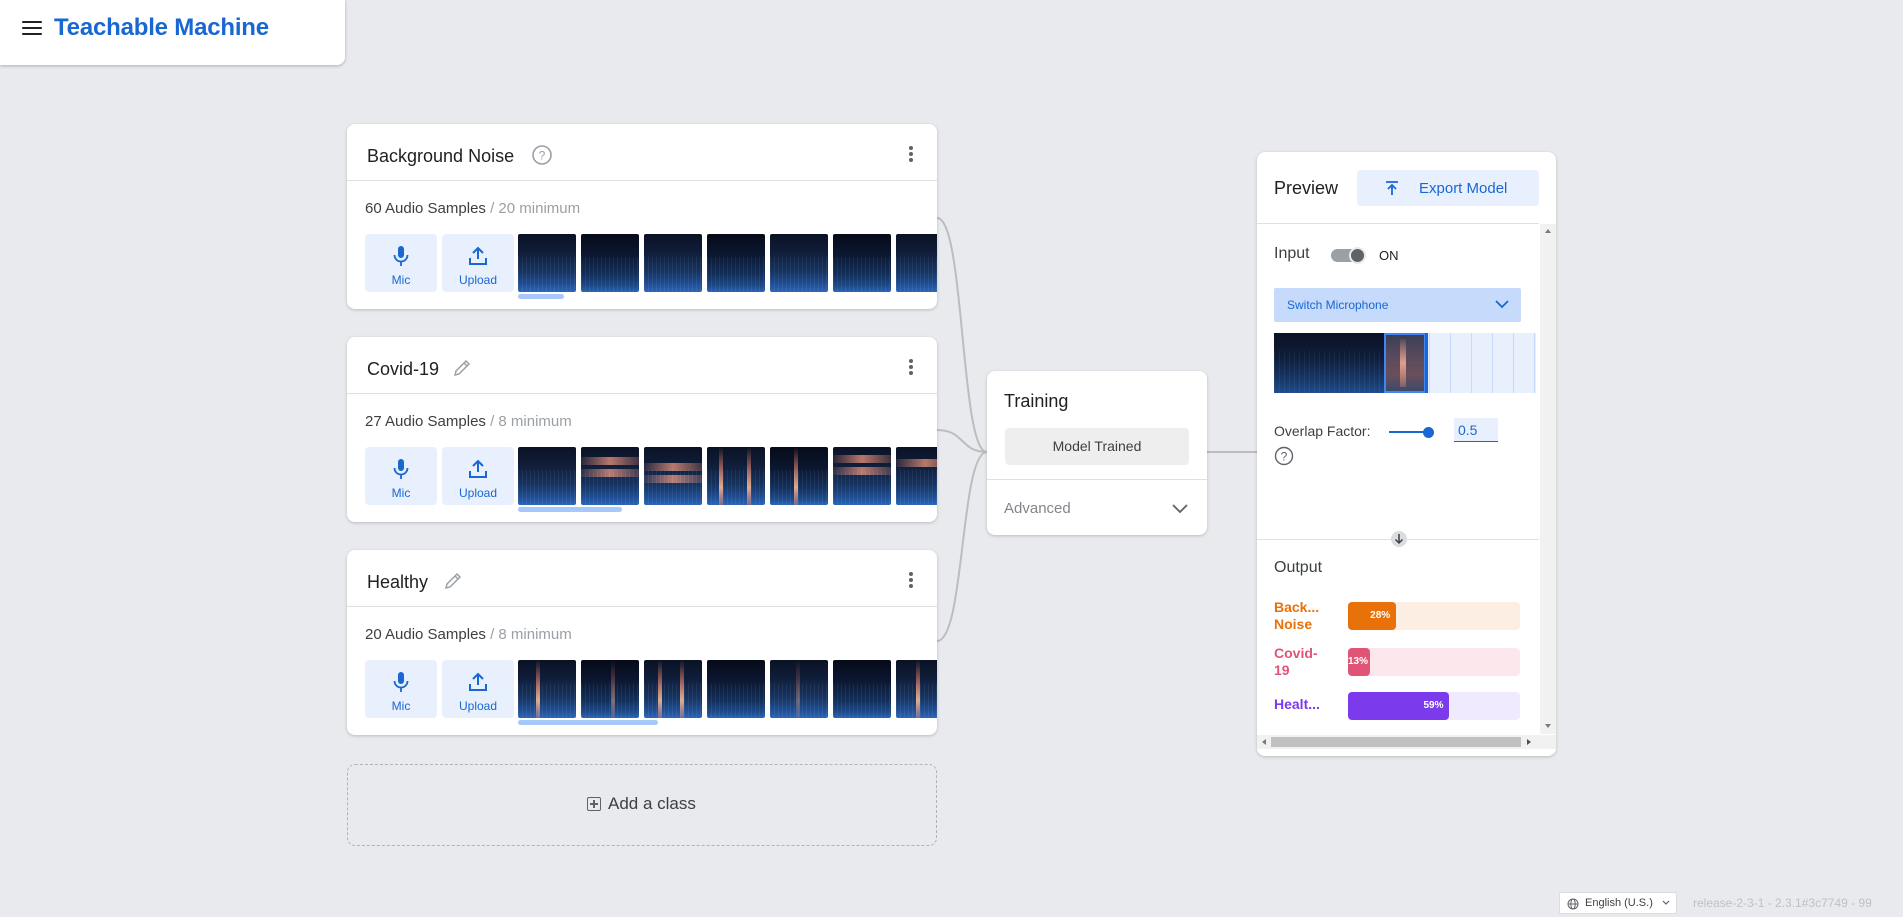  I want to click on train-model-button: Model Trained, so click(1097, 446).